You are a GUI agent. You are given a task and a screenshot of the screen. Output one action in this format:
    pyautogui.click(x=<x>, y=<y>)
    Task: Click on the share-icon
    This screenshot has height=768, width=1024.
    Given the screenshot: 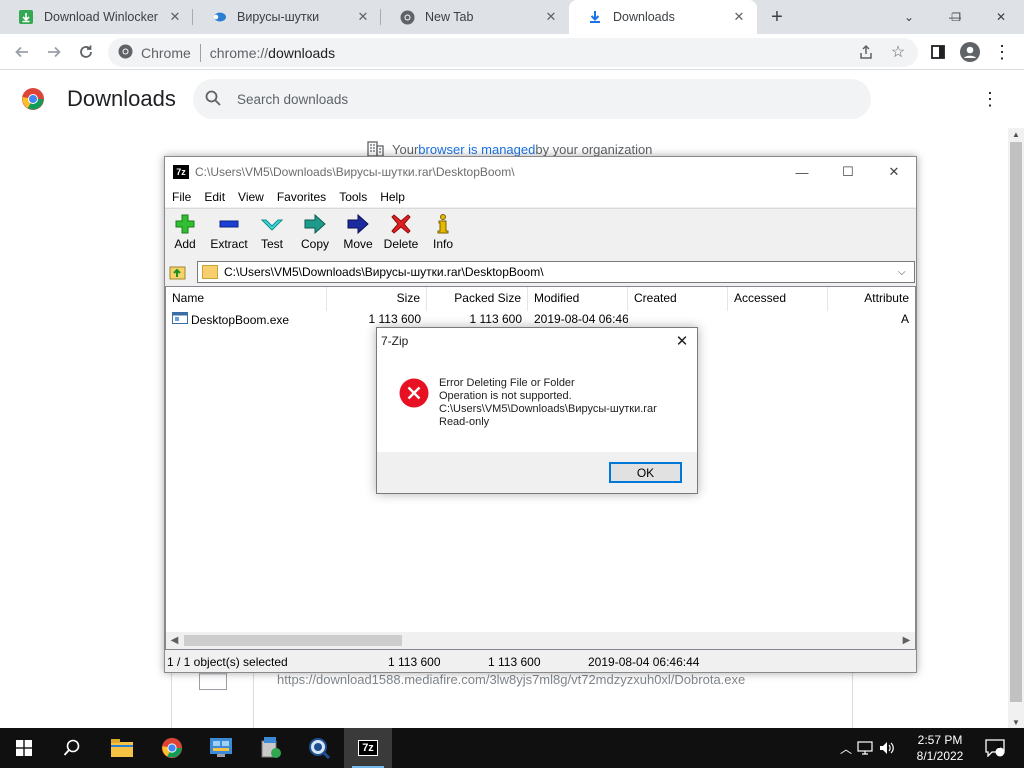 What is the action you would take?
    pyautogui.click(x=866, y=52)
    